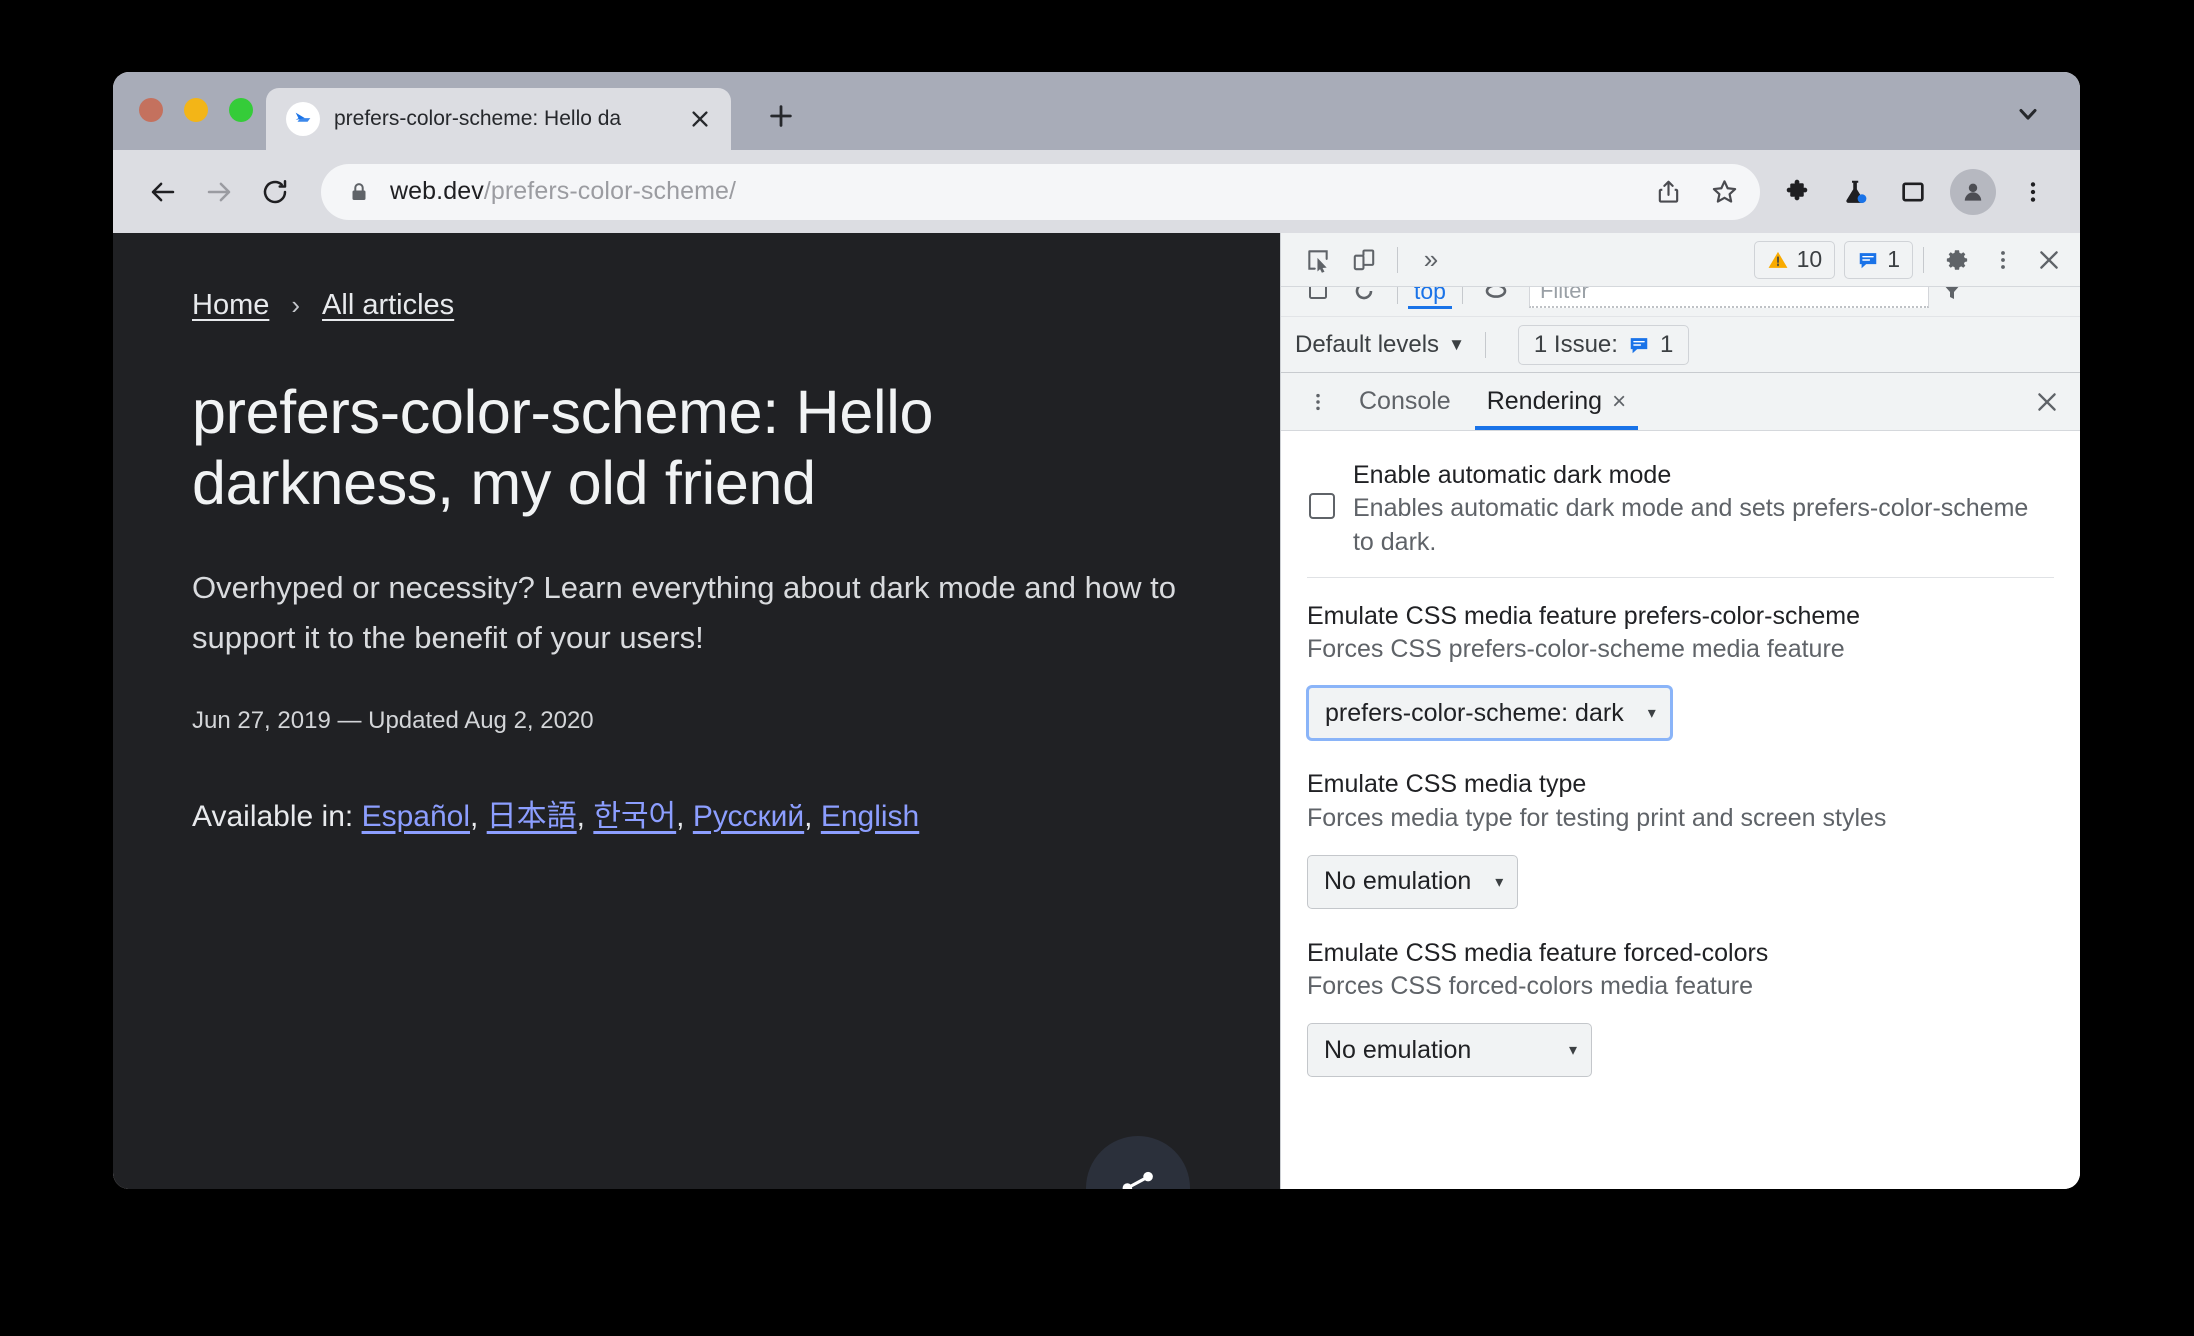 This screenshot has width=2194, height=1336. Describe the element at coordinates (275, 192) in the screenshot. I see `reload-icon` at that location.